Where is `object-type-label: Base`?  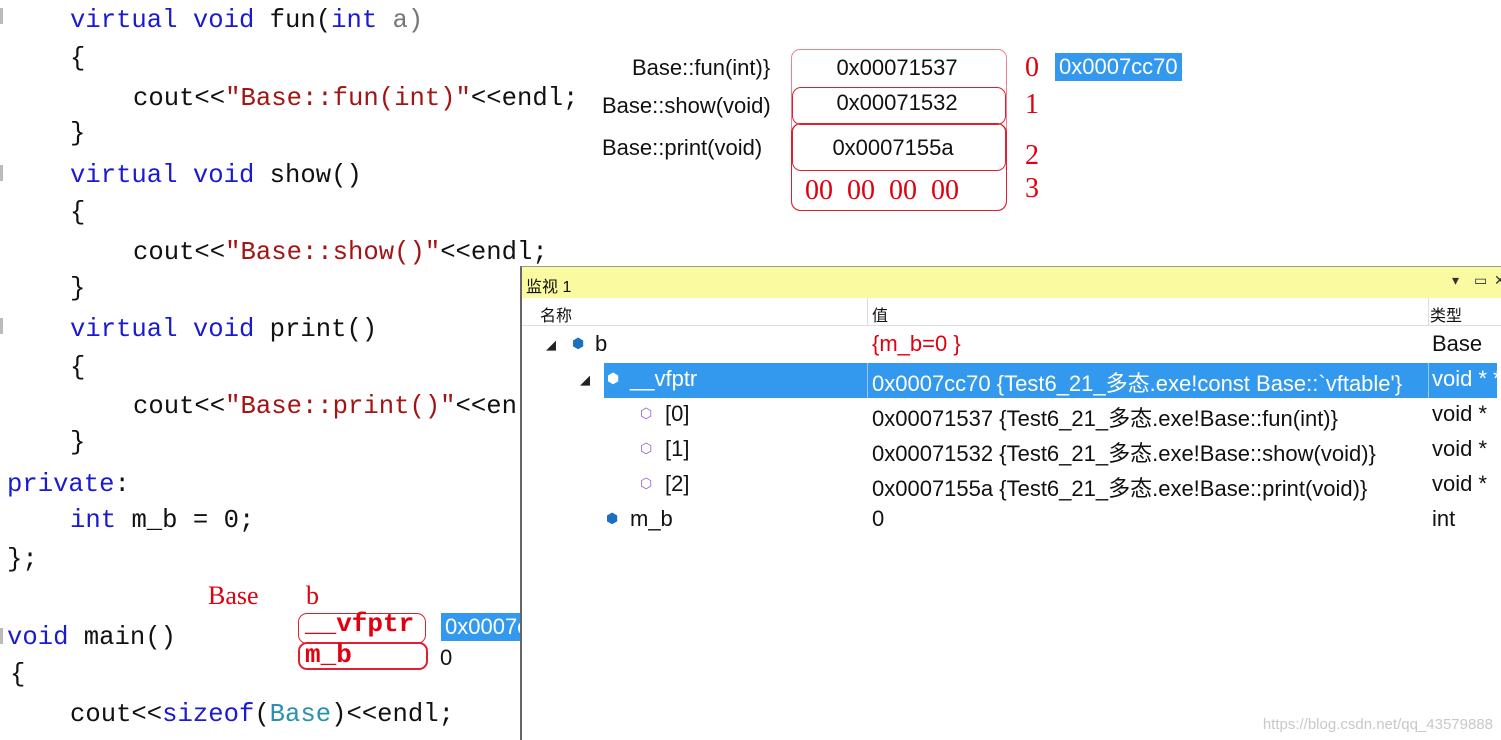 object-type-label: Base is located at coordinates (233, 595).